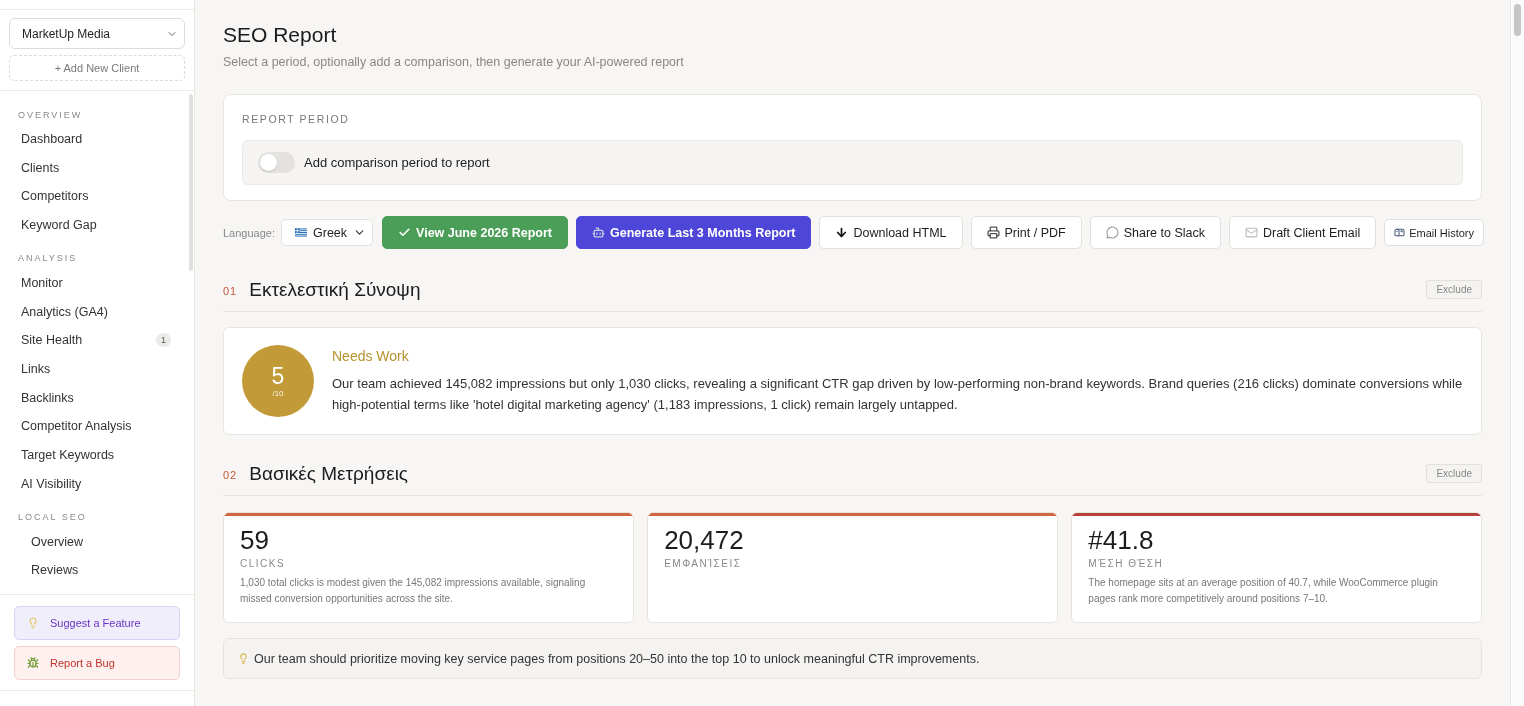  I want to click on nav-item: Monitor, so click(97, 283).